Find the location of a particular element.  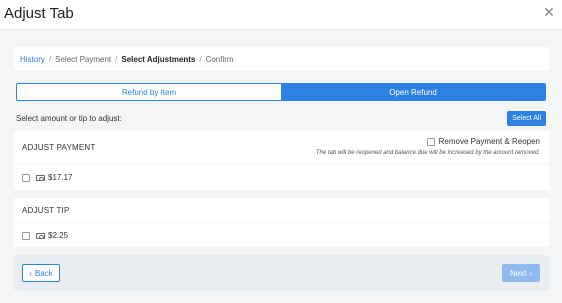

payment-amount: $17.17 is located at coordinates (54, 177).